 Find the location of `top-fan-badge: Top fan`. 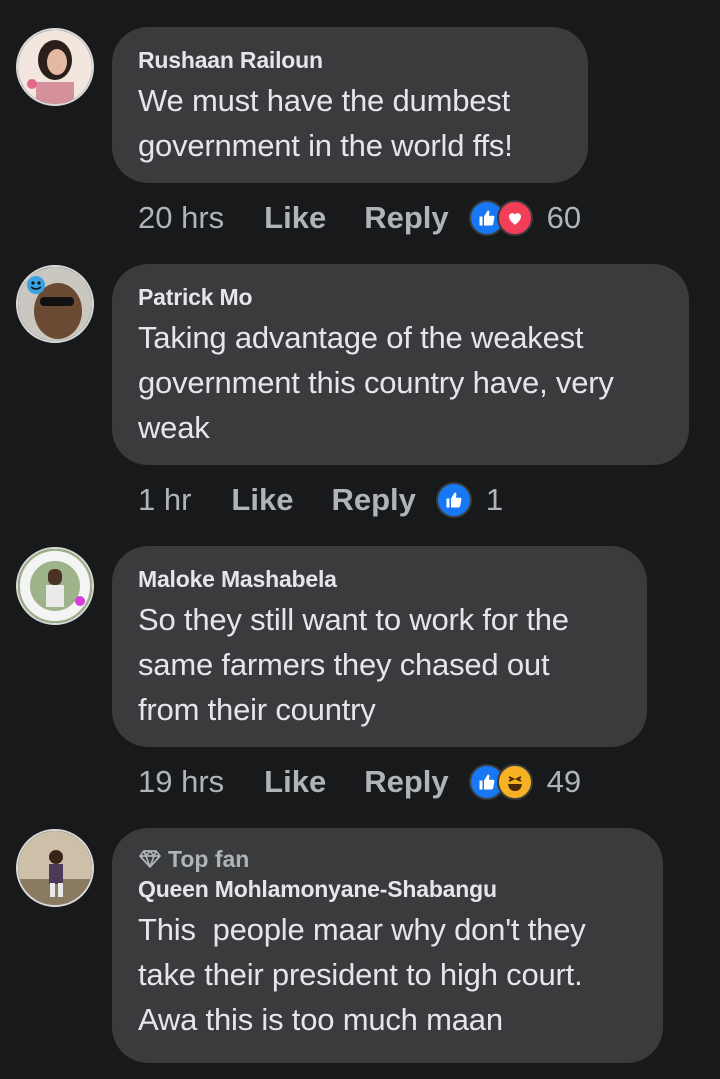

top-fan-badge: Top fan is located at coordinates (387, 859).